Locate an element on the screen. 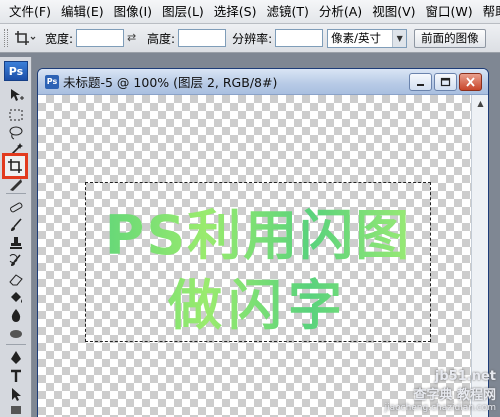 The image size is (500, 417). shape-tool is located at coordinates (16, 408).